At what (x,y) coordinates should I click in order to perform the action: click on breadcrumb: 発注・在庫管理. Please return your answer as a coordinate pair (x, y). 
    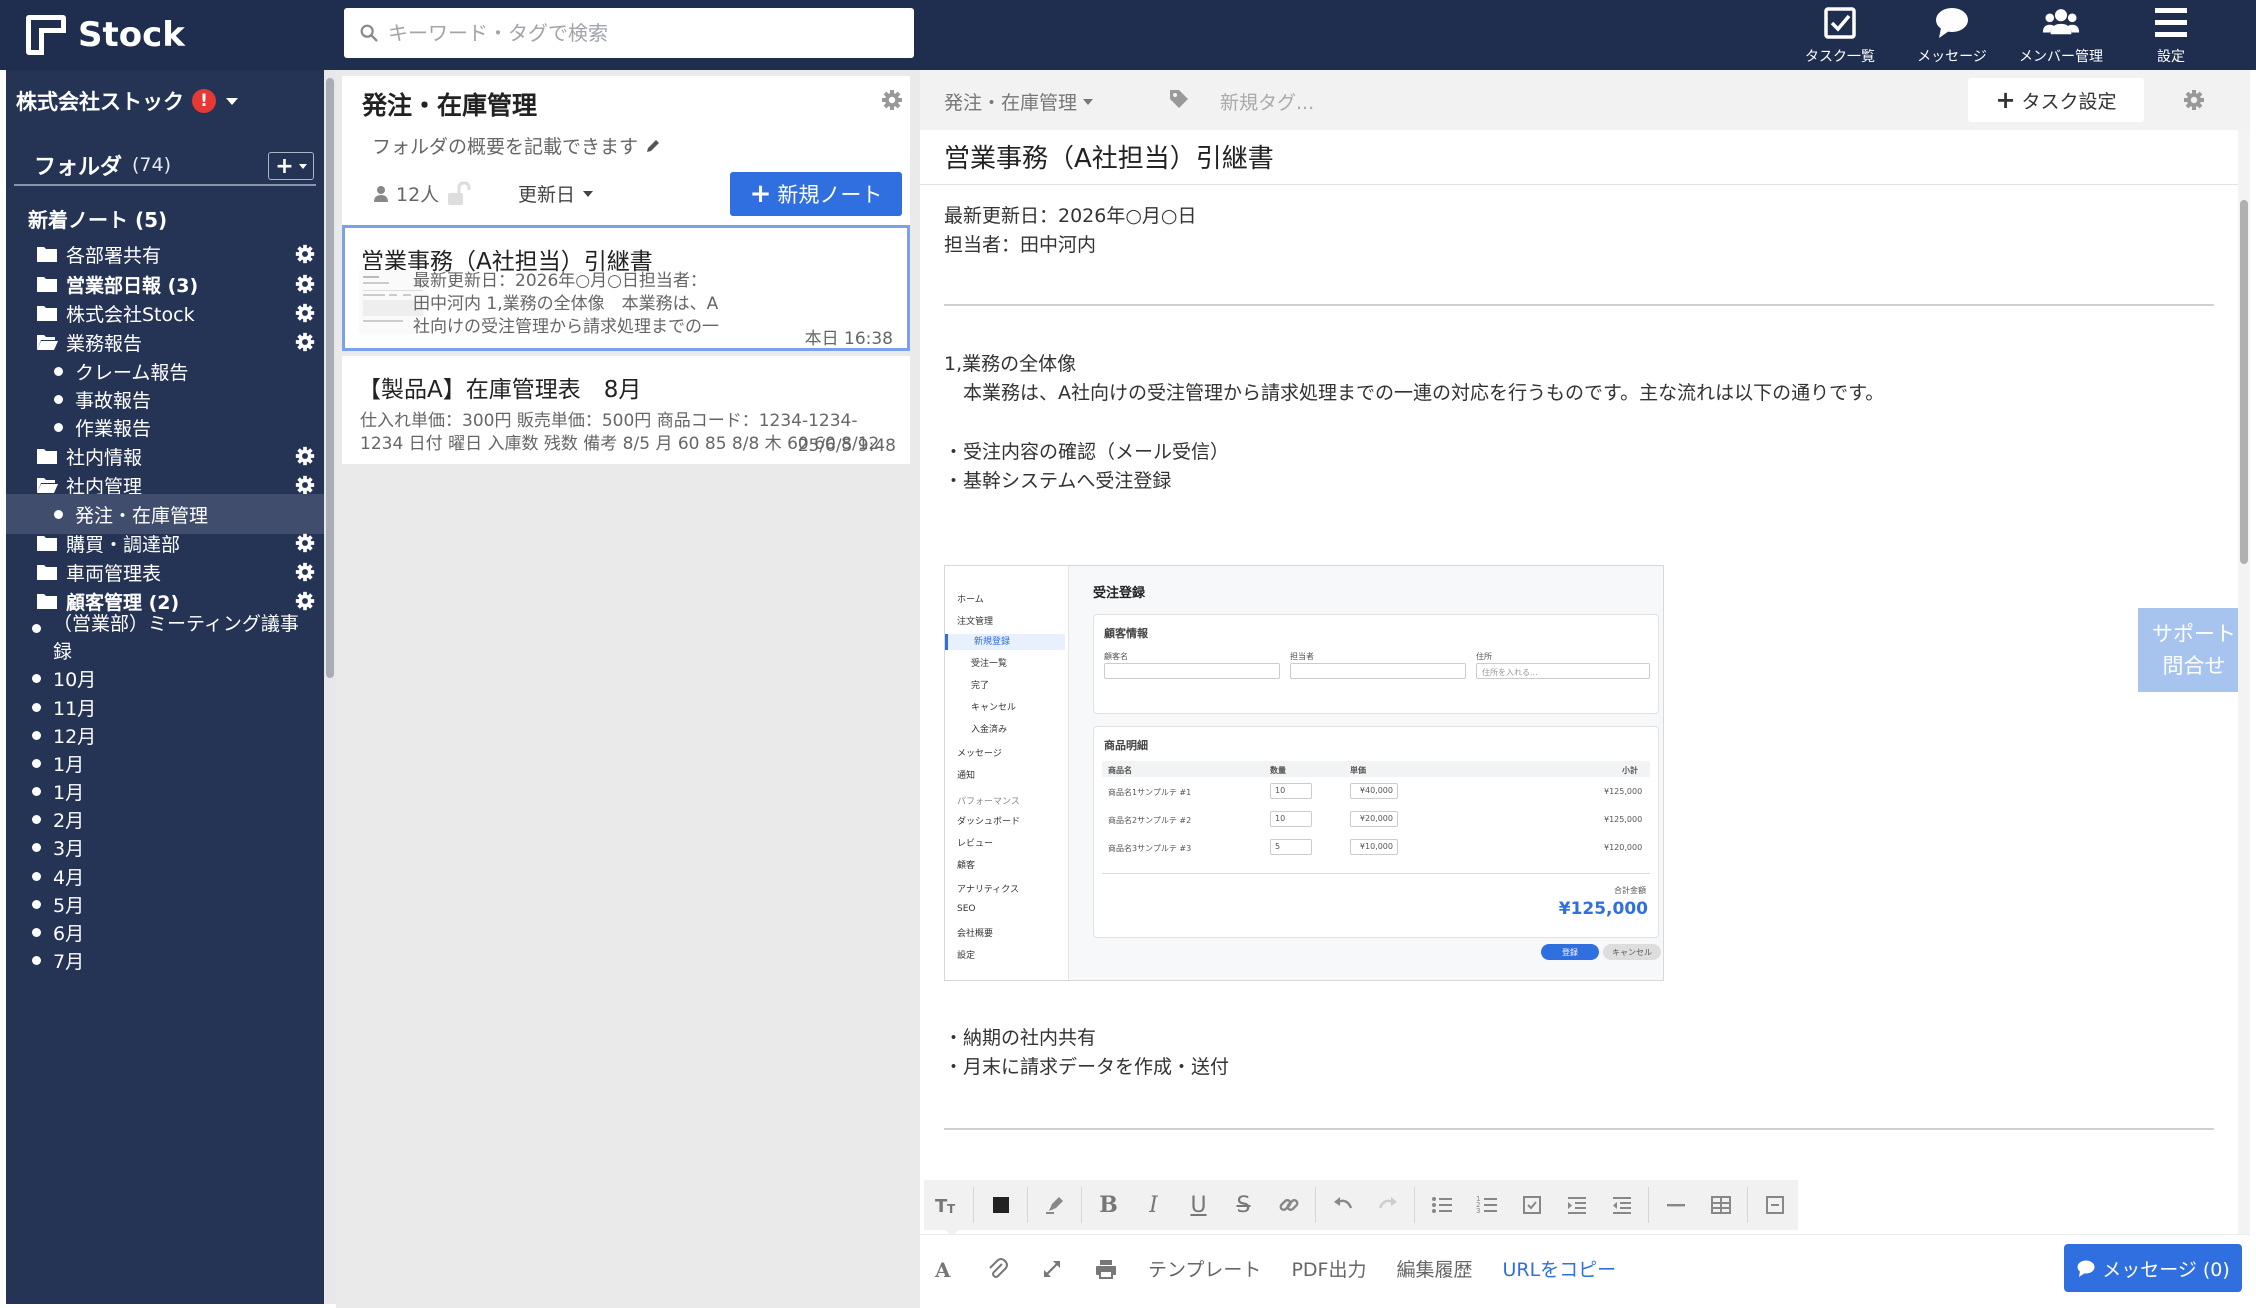
    Looking at the image, I should click on (1019, 101).